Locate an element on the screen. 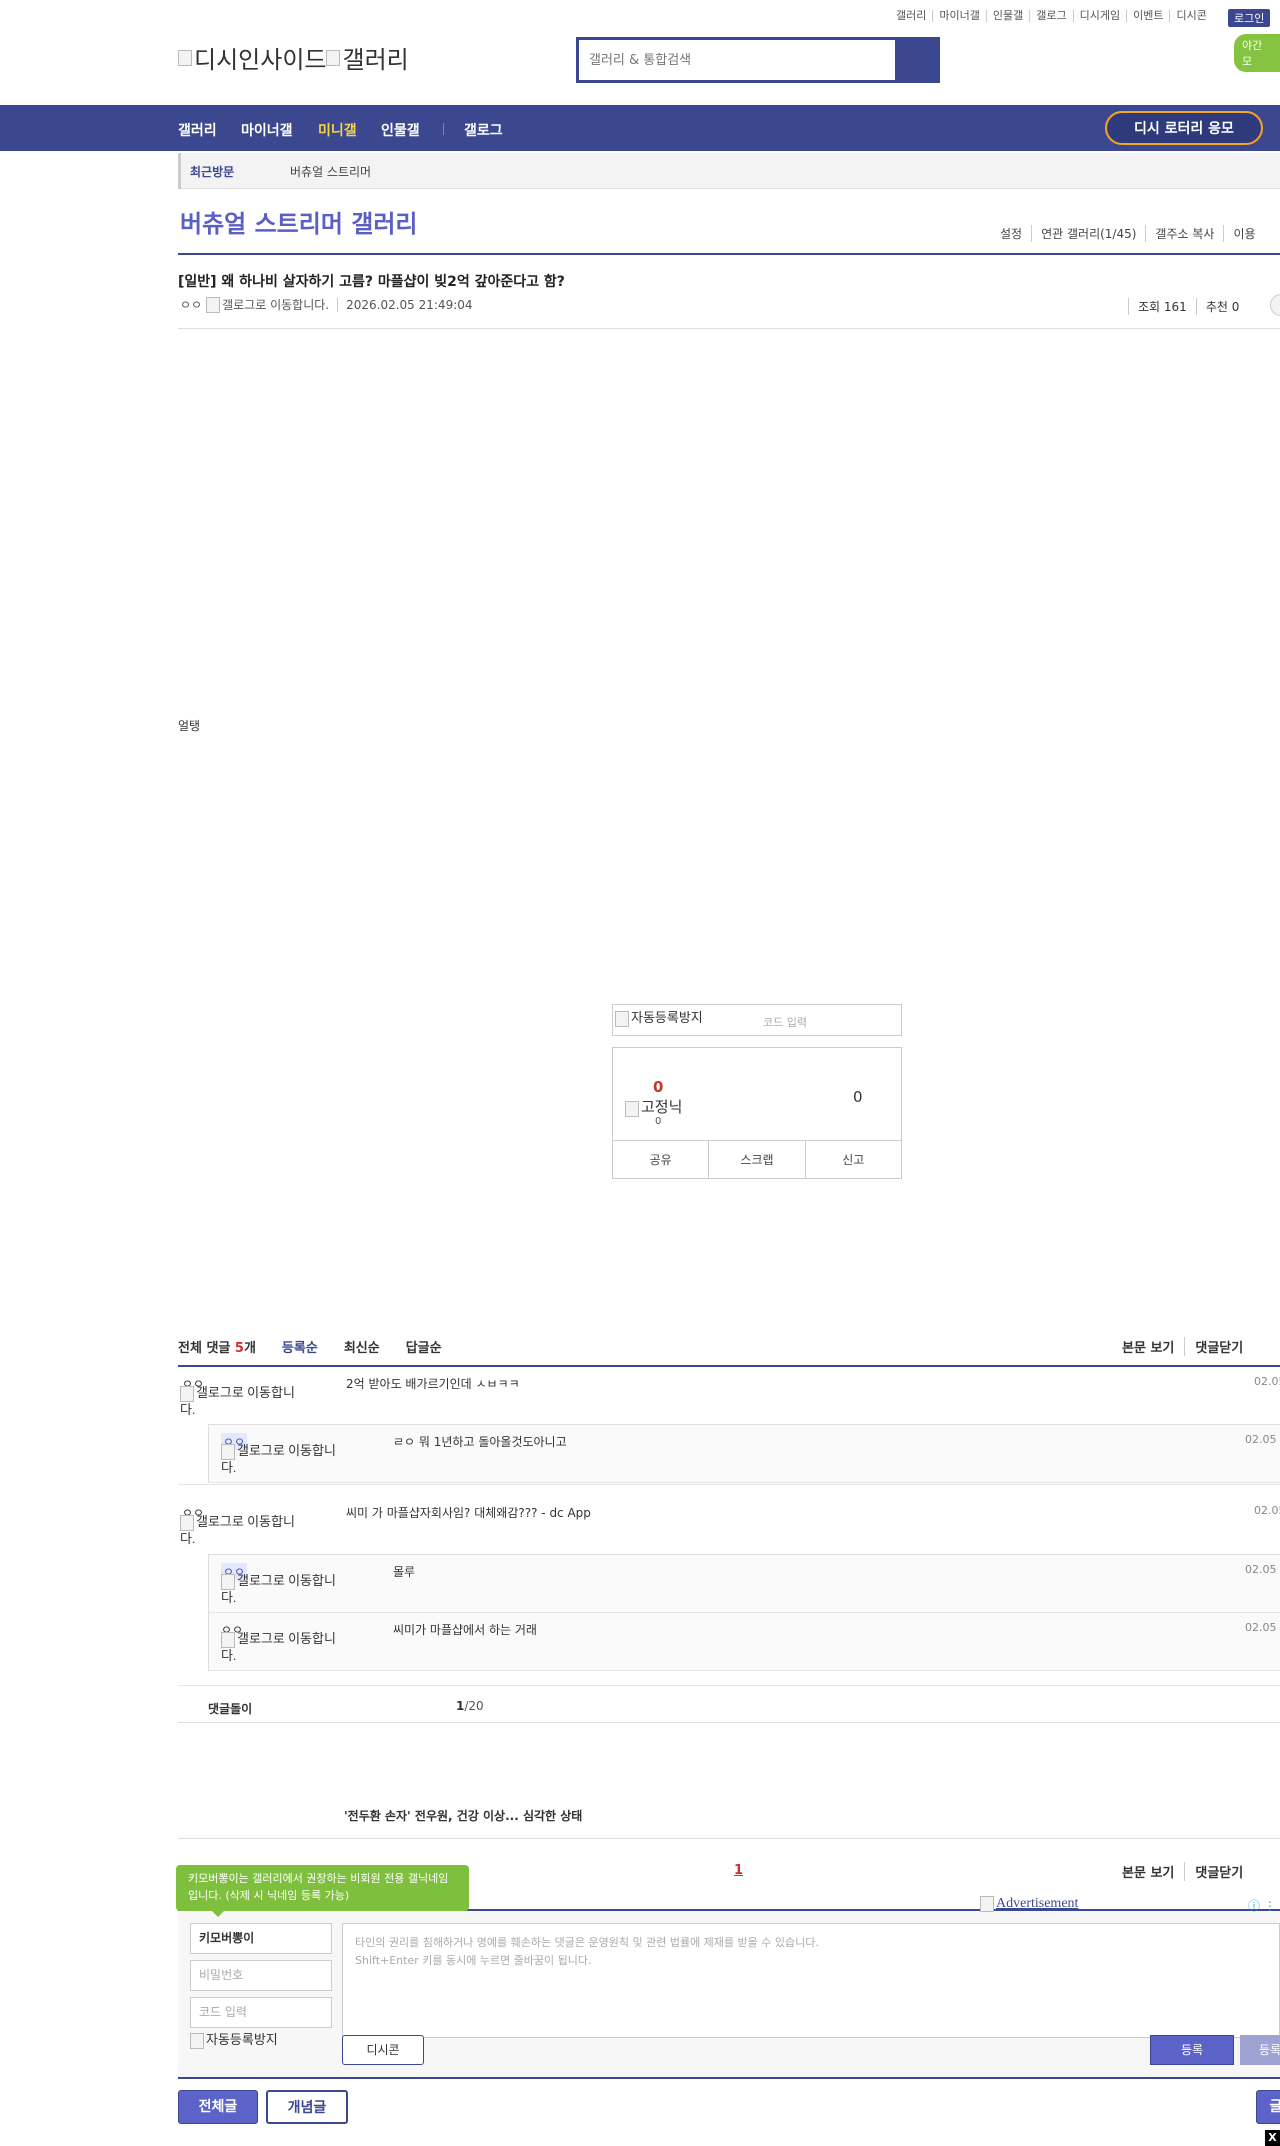 This screenshot has height=2146, width=1280. captcha-code-input: 코드 입력 is located at coordinates (785, 1022).